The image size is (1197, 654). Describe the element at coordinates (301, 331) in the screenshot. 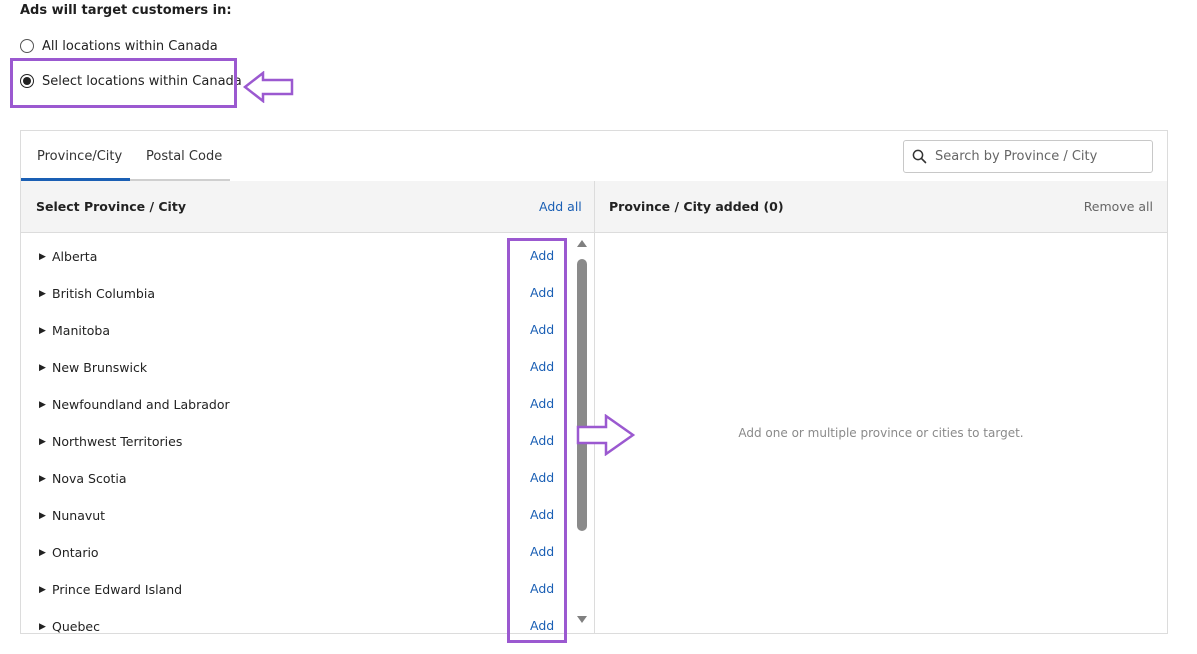

I see `list-item: ▶ Manitoba Add` at that location.